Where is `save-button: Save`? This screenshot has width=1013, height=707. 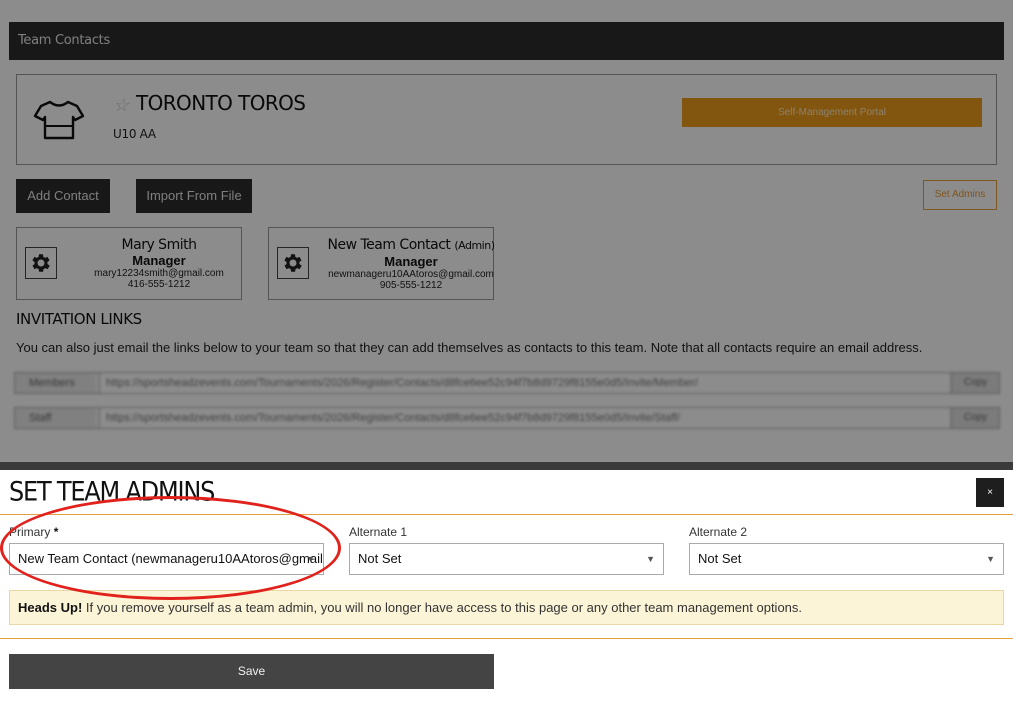 save-button: Save is located at coordinates (251, 671).